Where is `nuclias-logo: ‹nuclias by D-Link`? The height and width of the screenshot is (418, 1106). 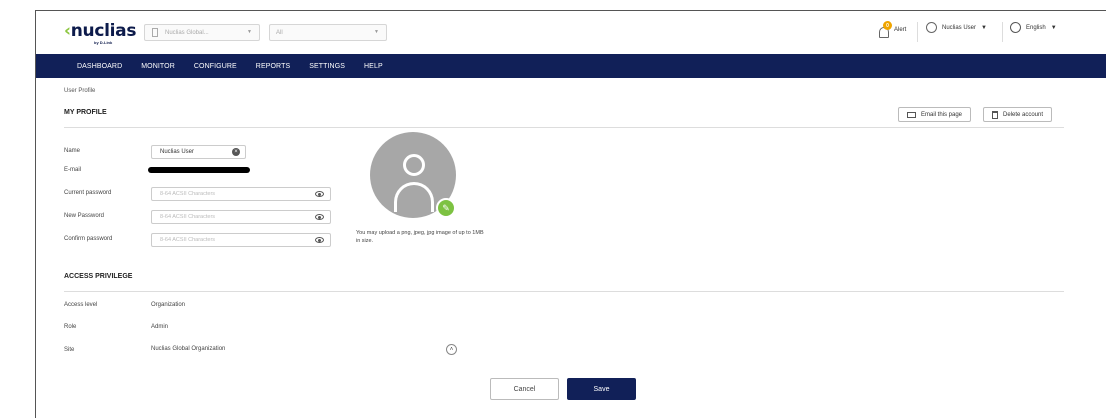
nuclias-logo: ‹nuclias by D-Link is located at coordinates (100, 33).